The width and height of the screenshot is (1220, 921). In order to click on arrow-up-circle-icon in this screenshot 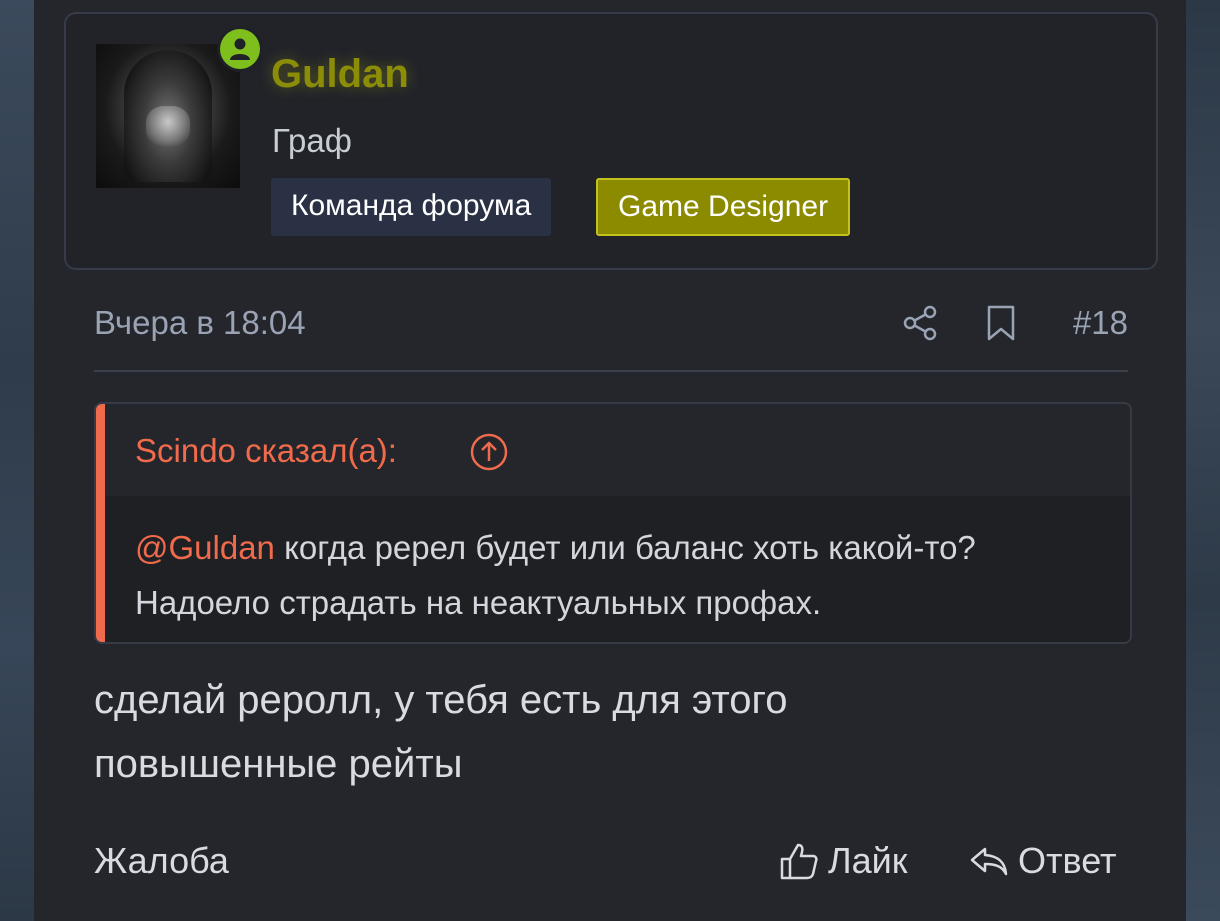, I will do `click(489, 452)`.